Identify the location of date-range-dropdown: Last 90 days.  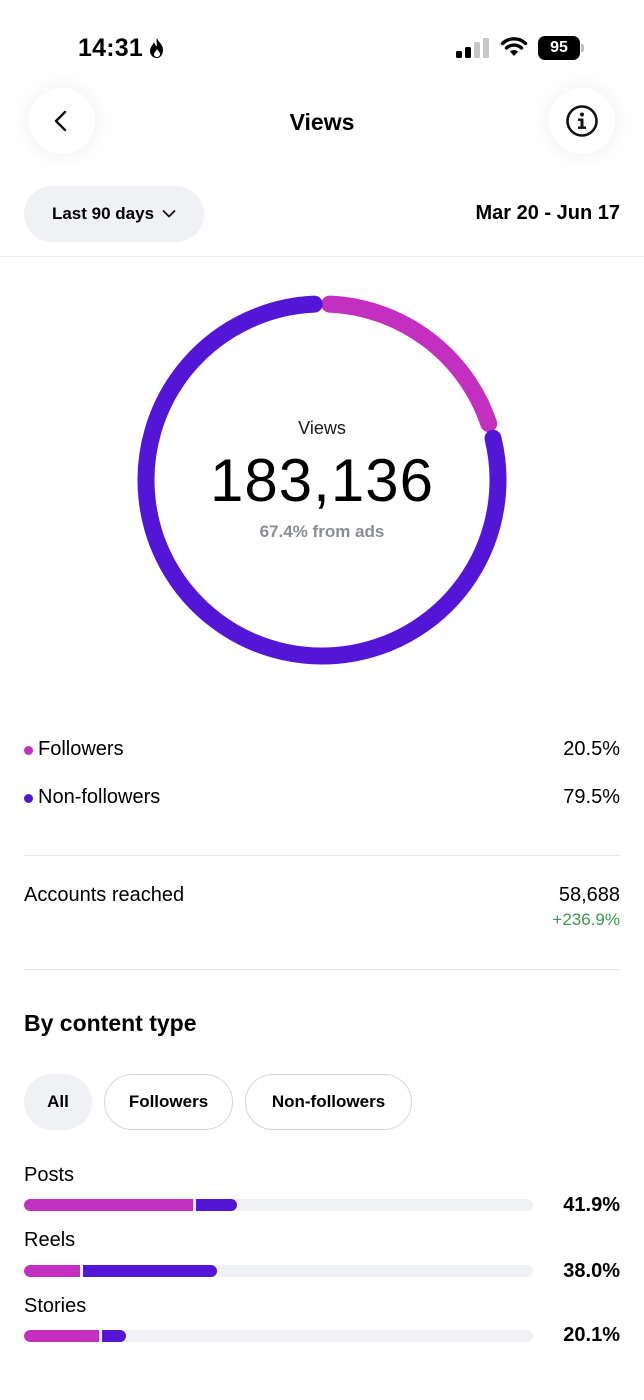
(114, 214).